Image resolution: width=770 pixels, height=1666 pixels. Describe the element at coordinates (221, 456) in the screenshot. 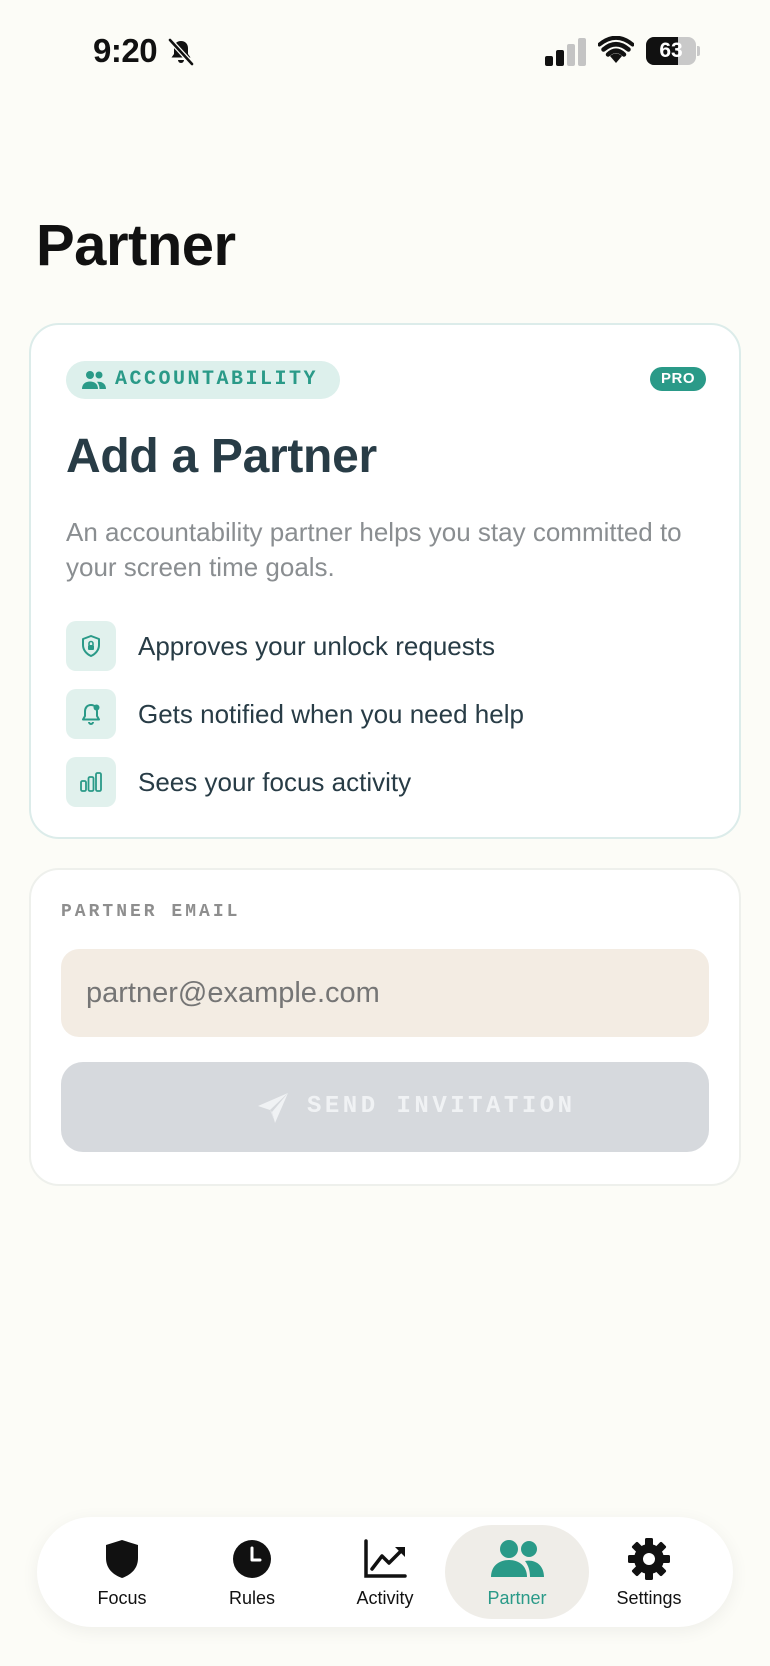

I see `card-heading: Add a Partner` at that location.